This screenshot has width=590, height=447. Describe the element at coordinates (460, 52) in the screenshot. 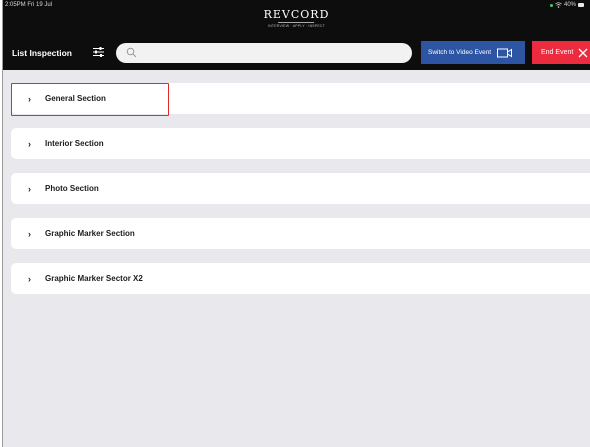

I see `switch-to-video-label: Switch to Video Event` at that location.